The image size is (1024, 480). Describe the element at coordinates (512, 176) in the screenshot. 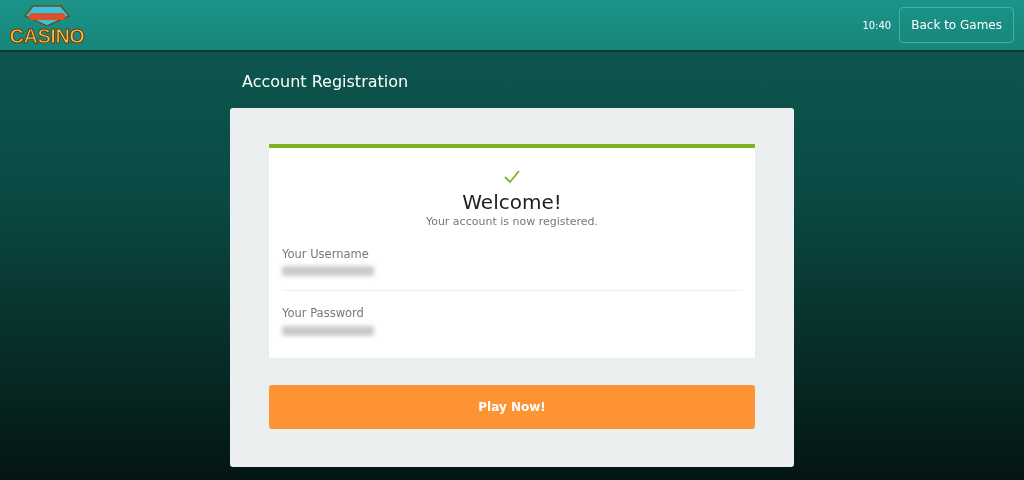

I see `checkmark-icon` at that location.